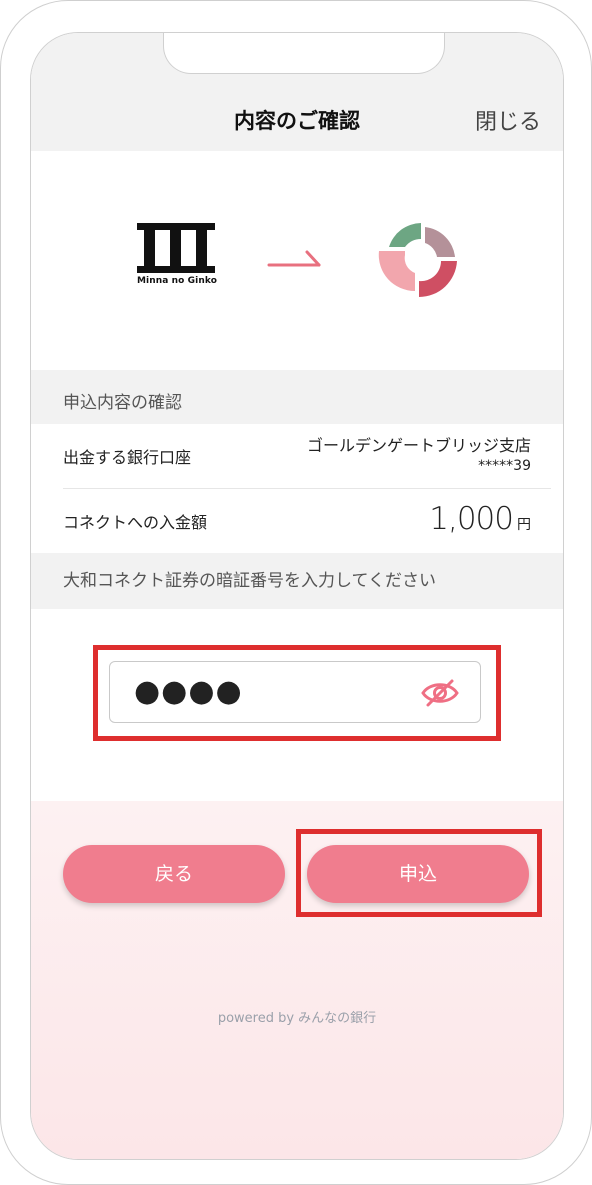 The width and height of the screenshot is (592, 1185). Describe the element at coordinates (297, 581) in the screenshot. I see `pin-section-heading: 大和コネクト証券の暗証番号を入力してください` at that location.